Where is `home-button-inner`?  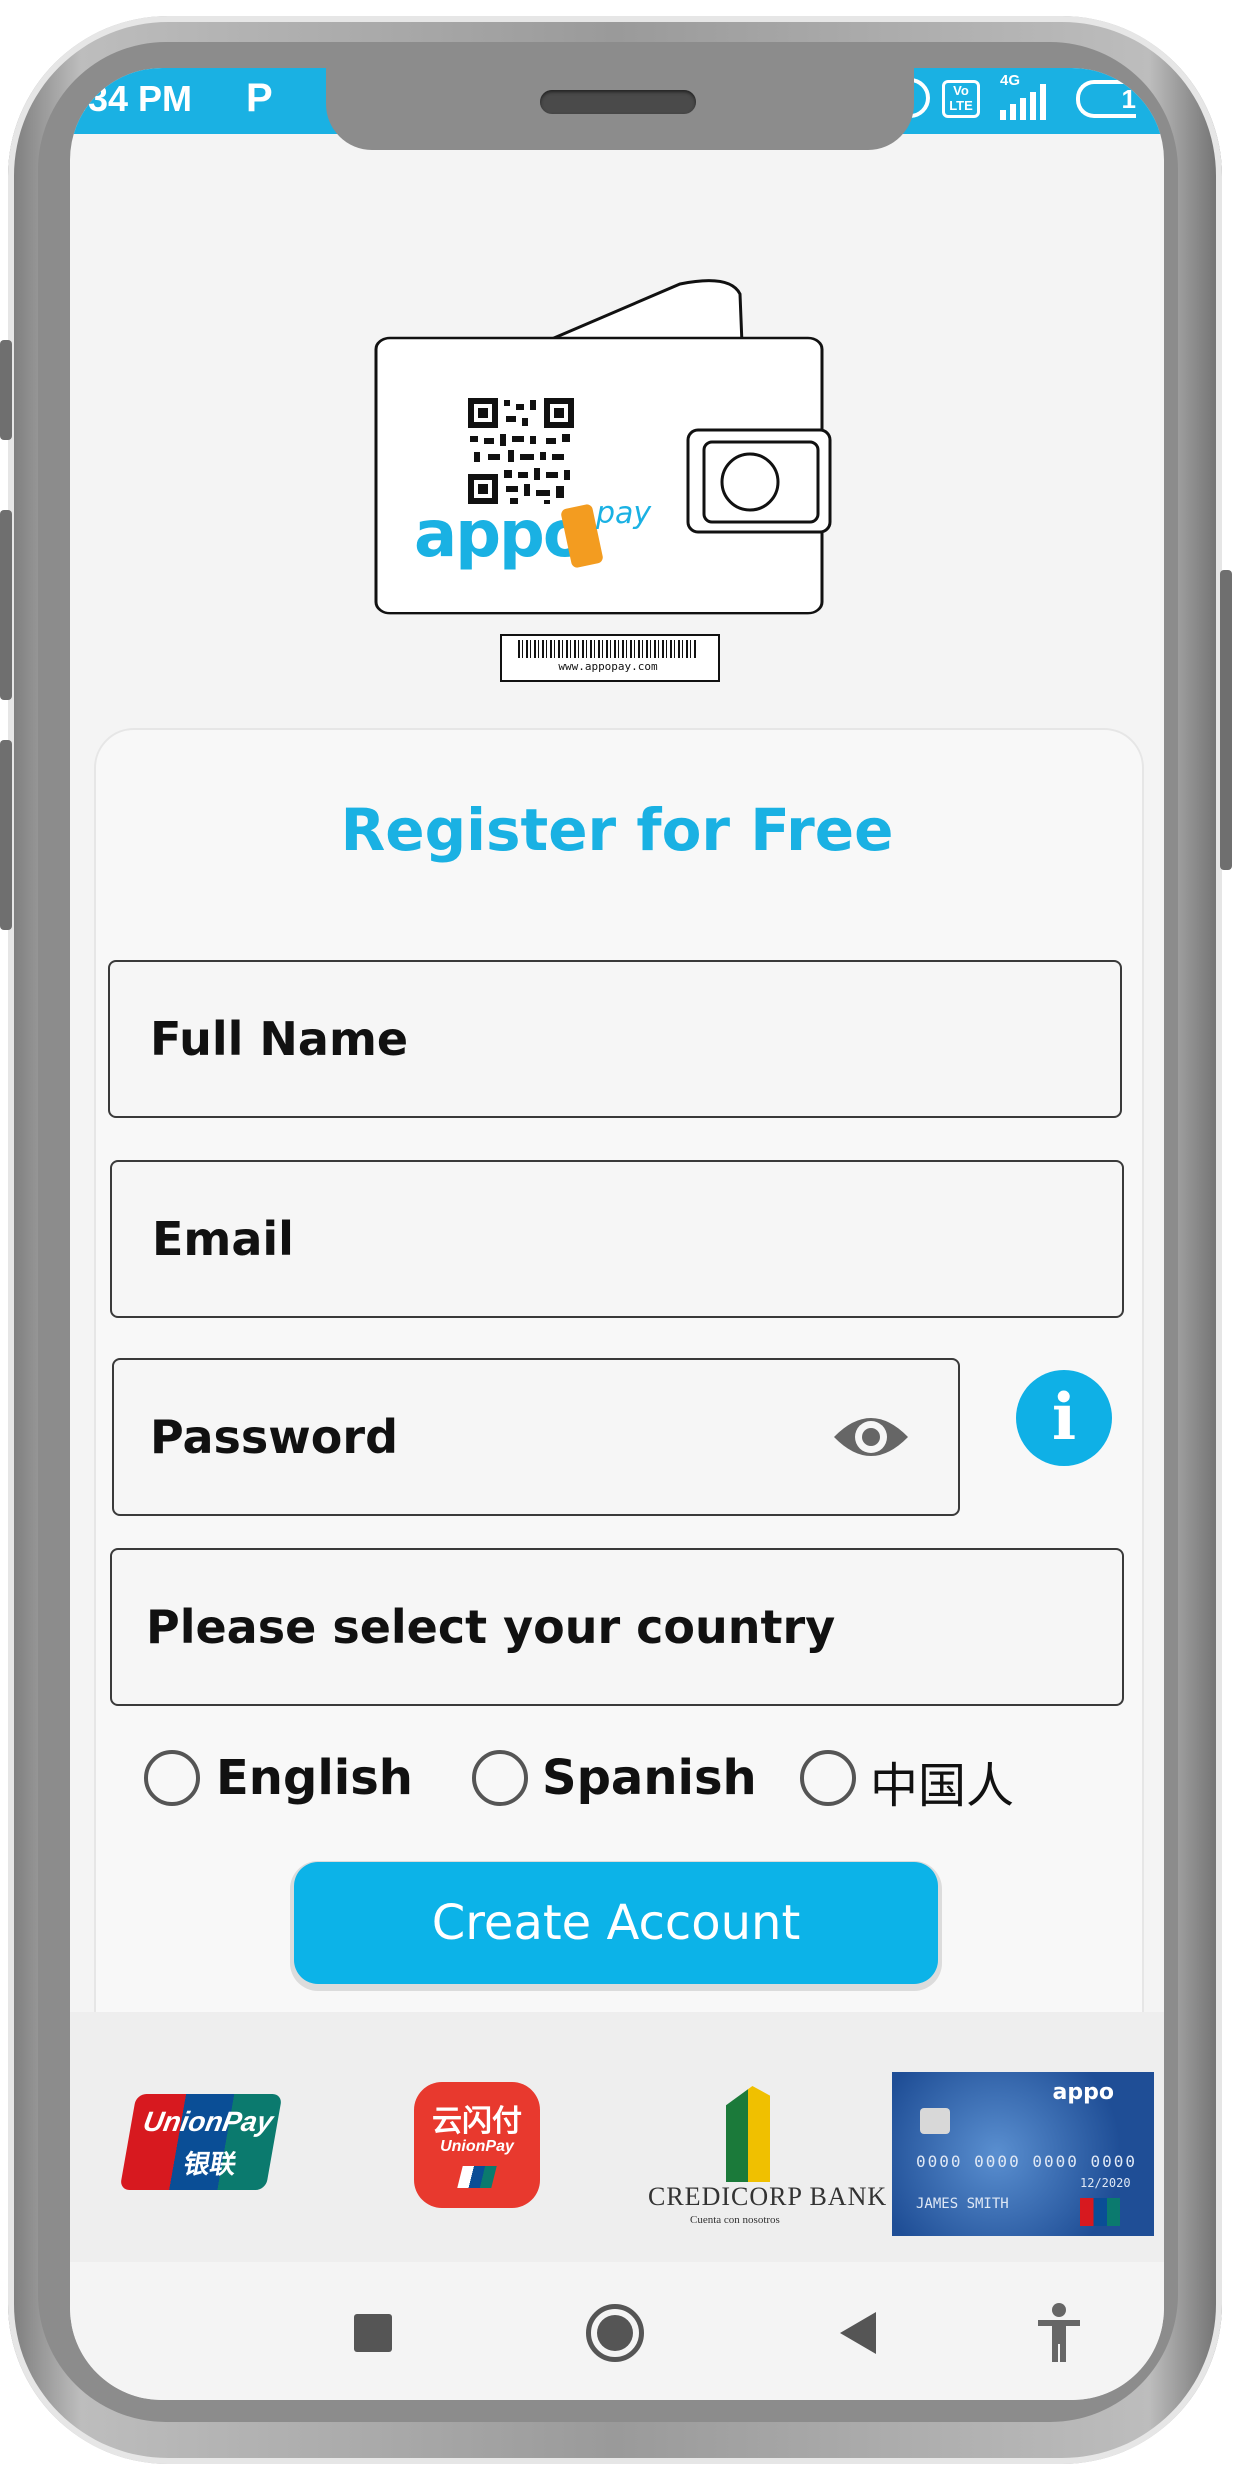 home-button-inner is located at coordinates (615, 2333).